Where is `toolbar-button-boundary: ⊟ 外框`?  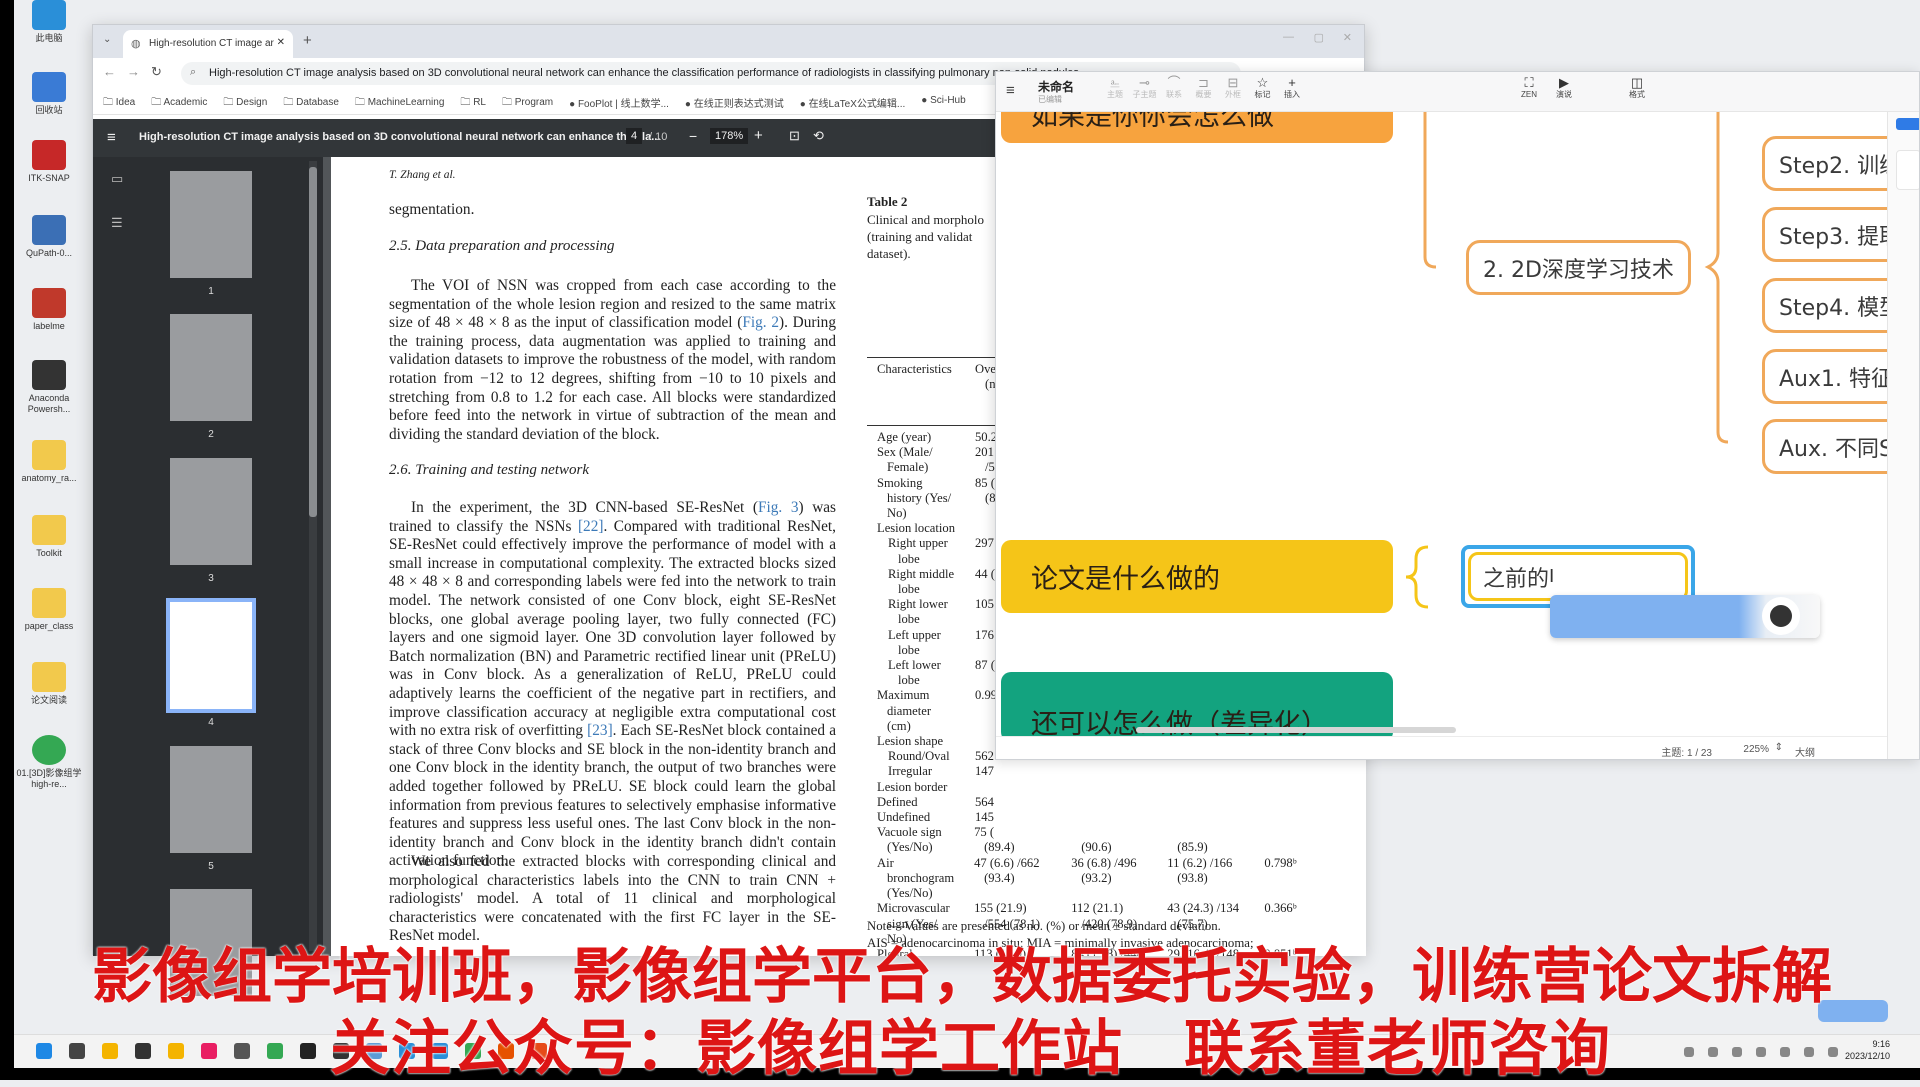
toolbar-button-boundary: ⊟ 外框 is located at coordinates (1233, 88).